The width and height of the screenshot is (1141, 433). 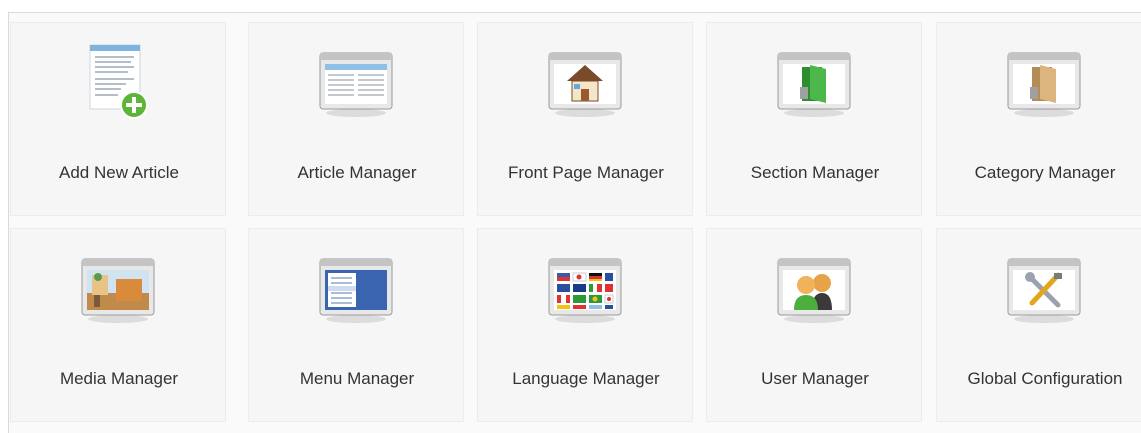 What do you see at coordinates (815, 378) in the screenshot?
I see `tile-label: User Manager` at bounding box center [815, 378].